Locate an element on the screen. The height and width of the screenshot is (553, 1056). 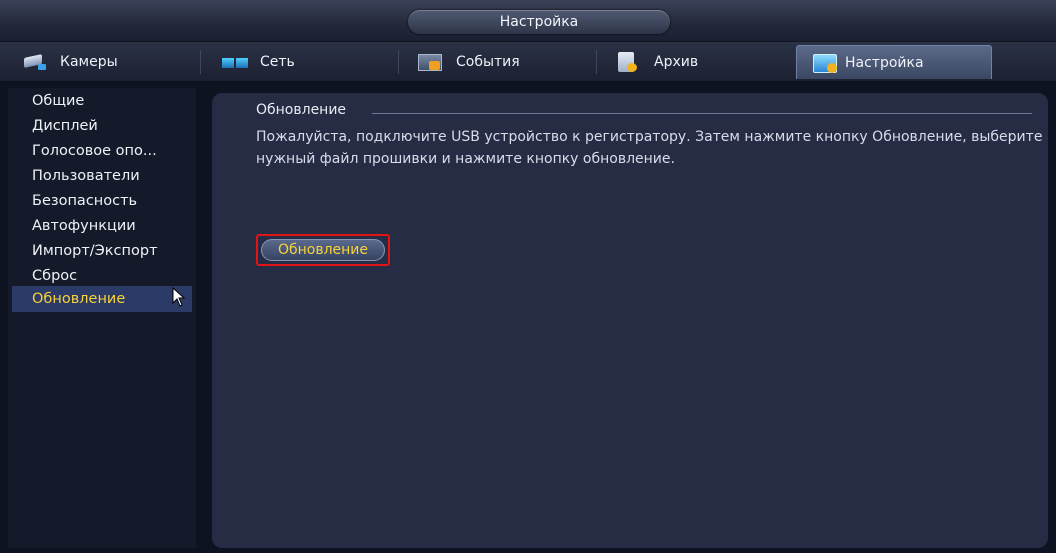
section-divider is located at coordinates (702, 113).